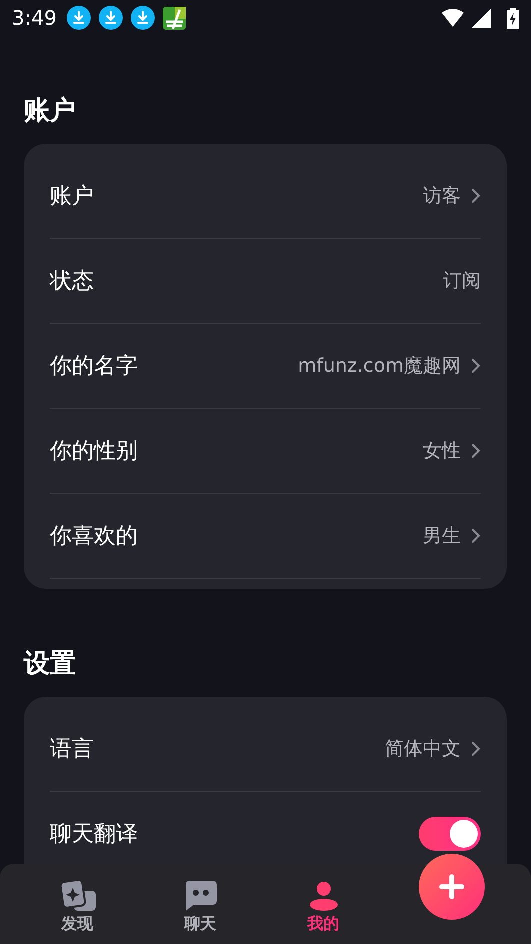 Image resolution: width=531 pixels, height=944 pixels. I want to click on row-value: 男生, so click(442, 536).